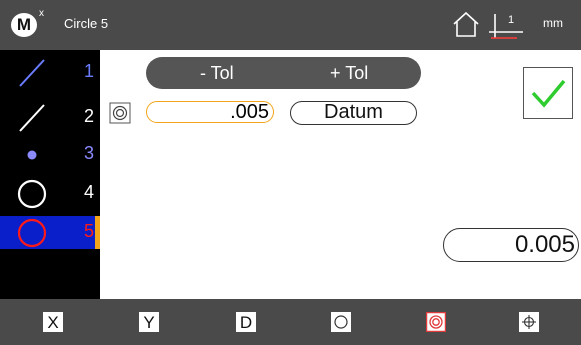  What do you see at coordinates (349, 73) in the screenshot?
I see `plus-tol-label: + Tol` at bounding box center [349, 73].